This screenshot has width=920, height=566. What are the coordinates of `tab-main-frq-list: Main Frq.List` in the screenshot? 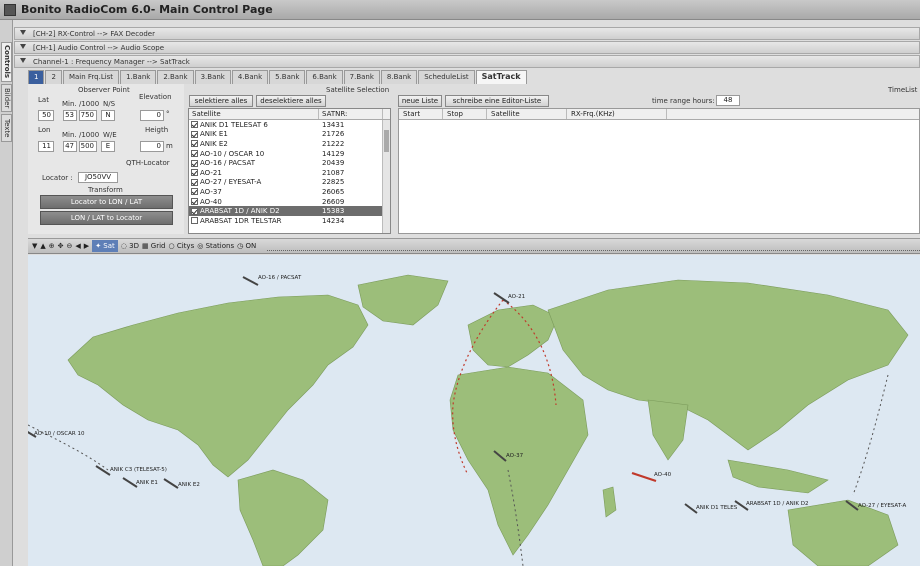 It's located at (91, 77).